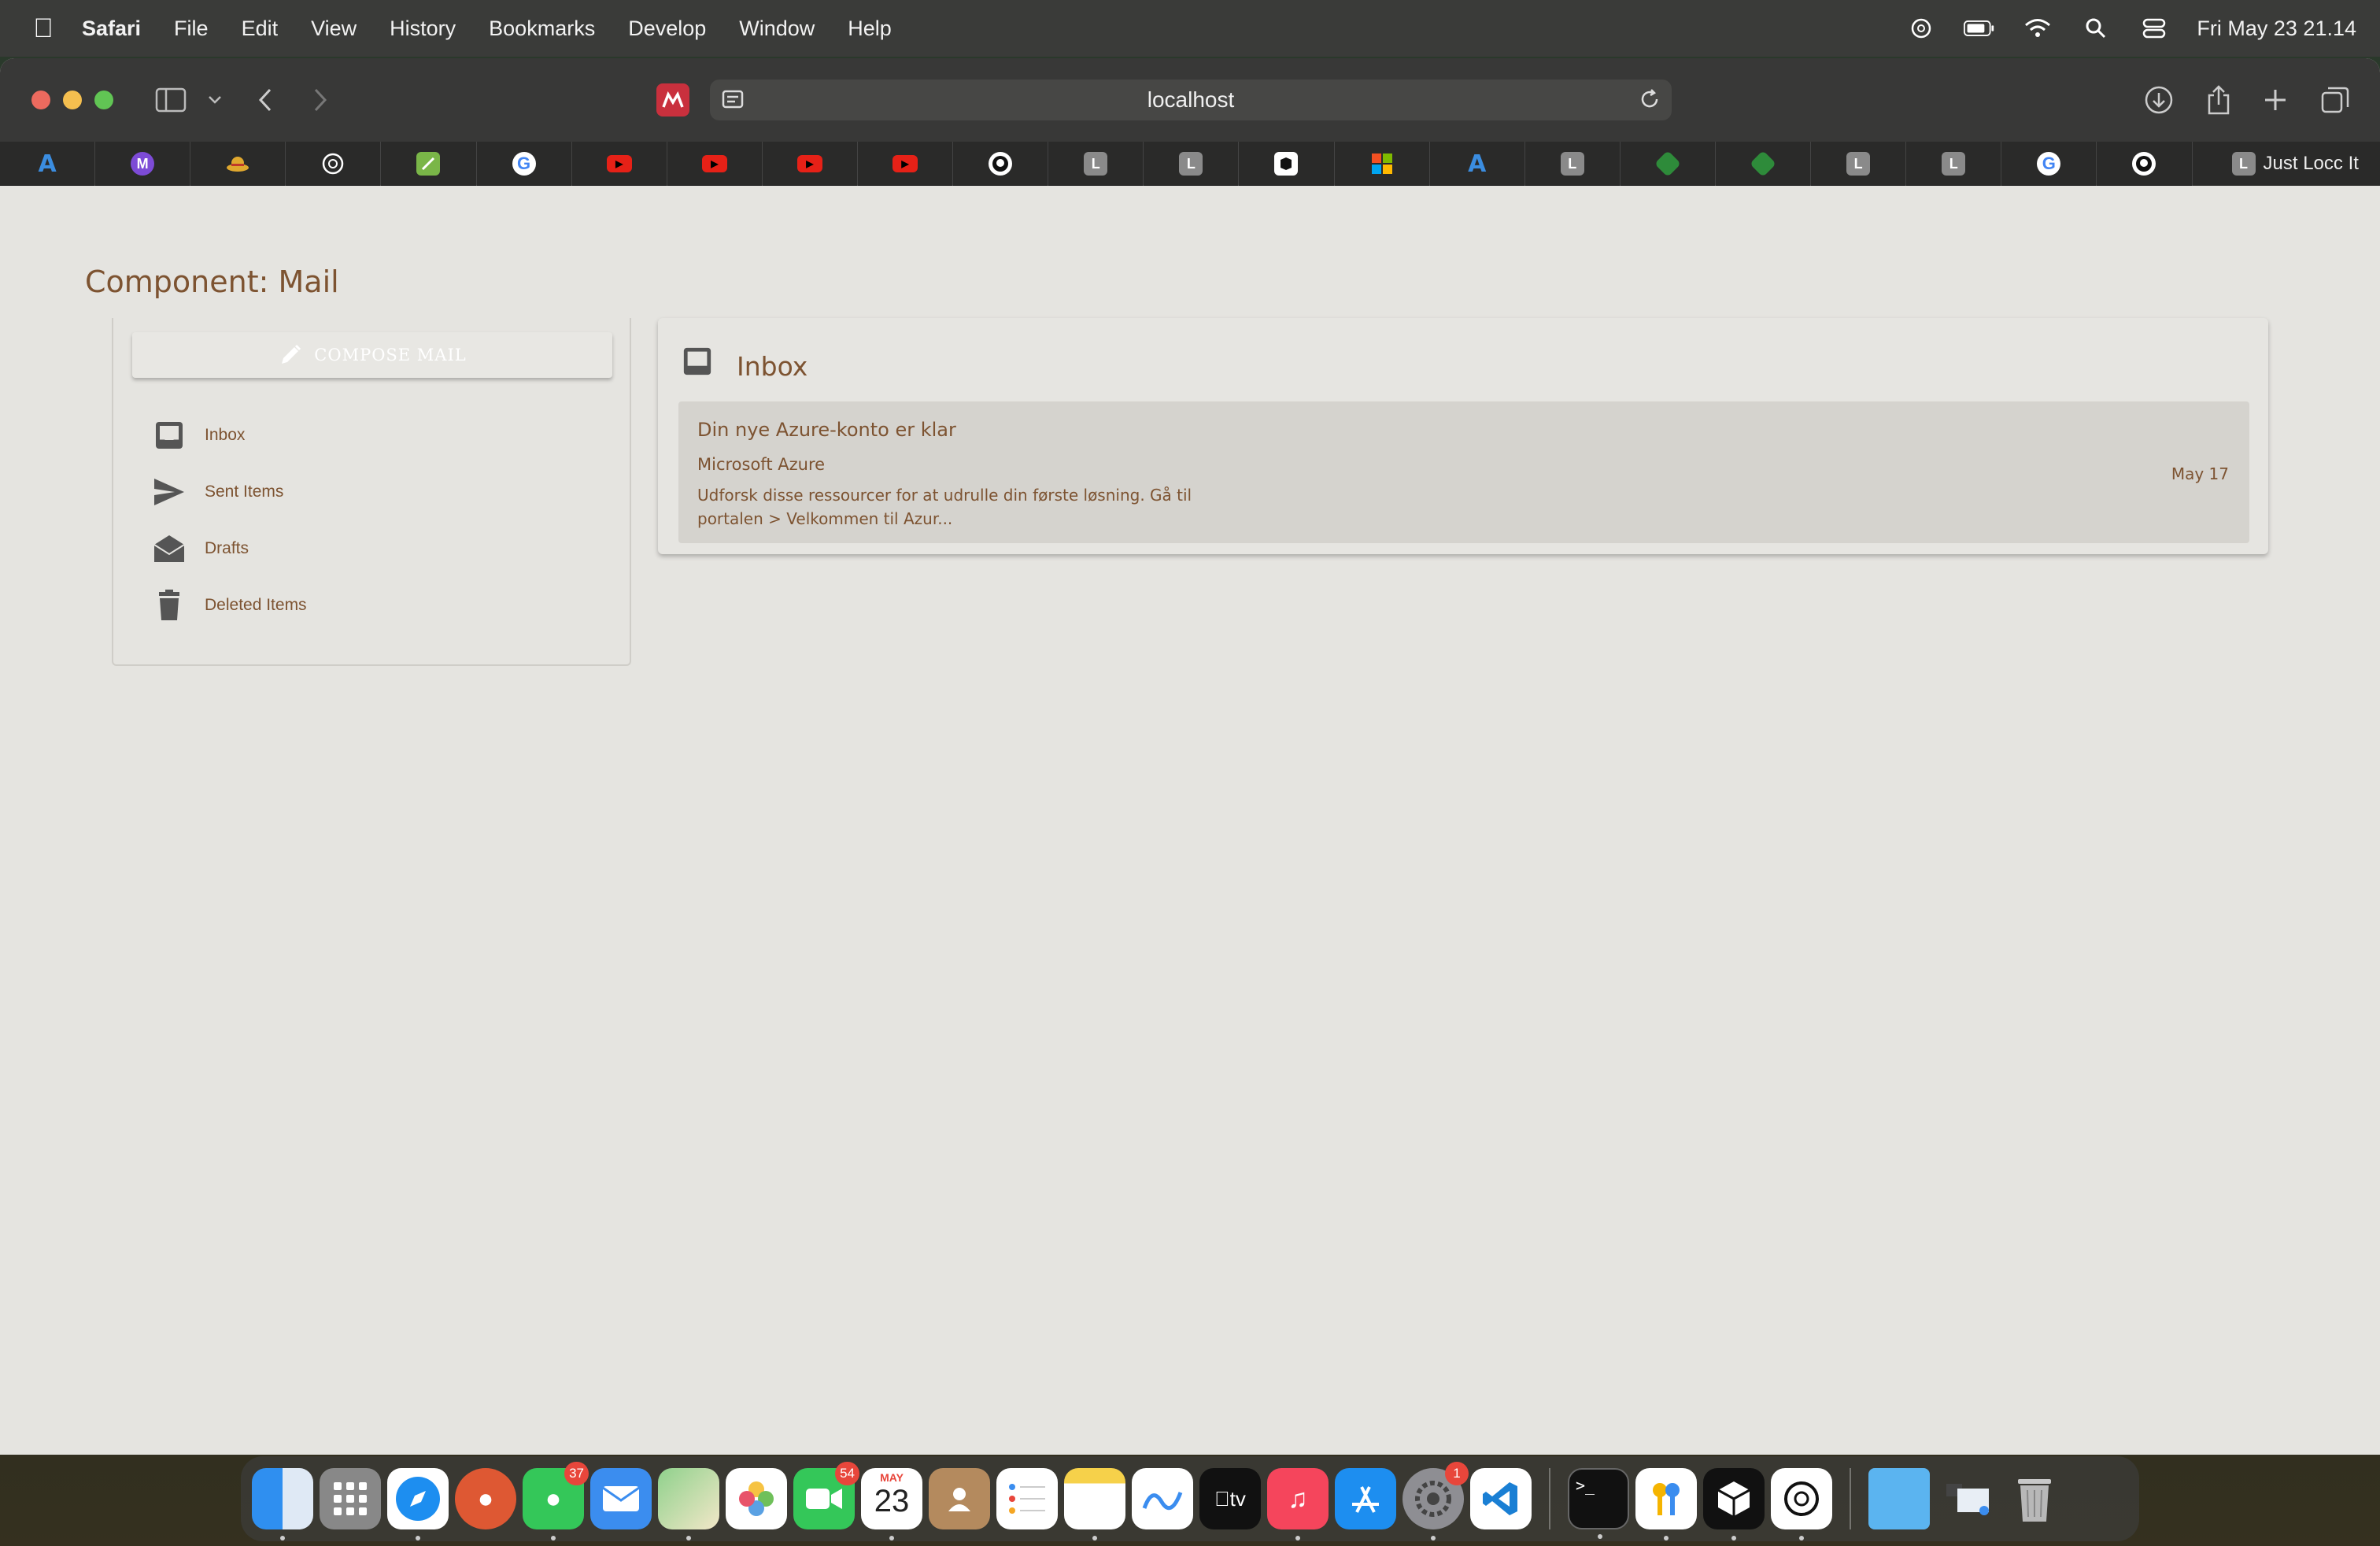 The image size is (2380, 1546). I want to click on terminal-icon: >_, so click(1598, 1503).